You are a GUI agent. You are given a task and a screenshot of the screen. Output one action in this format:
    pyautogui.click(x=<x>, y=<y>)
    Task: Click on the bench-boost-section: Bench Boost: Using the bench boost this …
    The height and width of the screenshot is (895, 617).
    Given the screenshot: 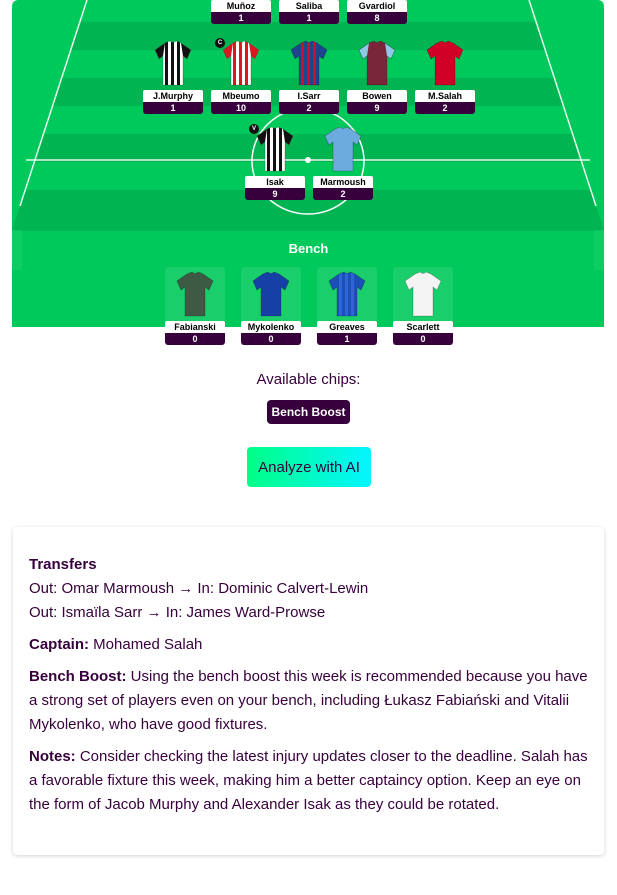 What is the action you would take?
    pyautogui.click(x=308, y=701)
    